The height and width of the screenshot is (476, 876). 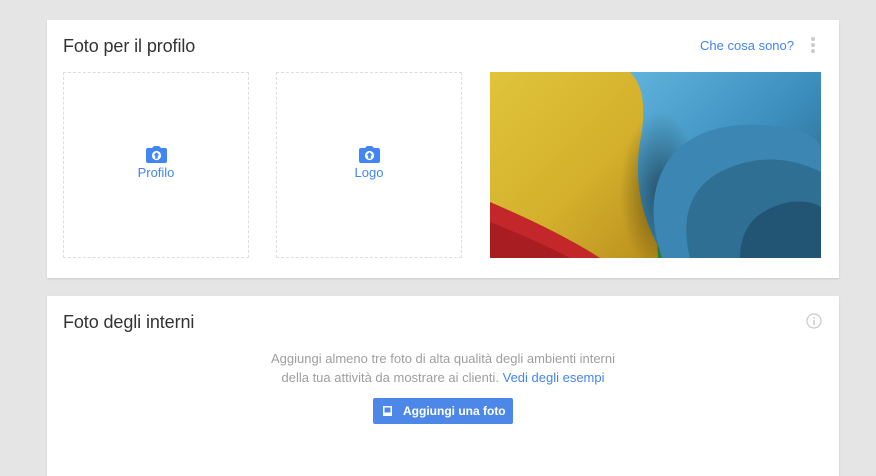 I want to click on interior-photos-title: Foto degli interni, so click(x=129, y=322).